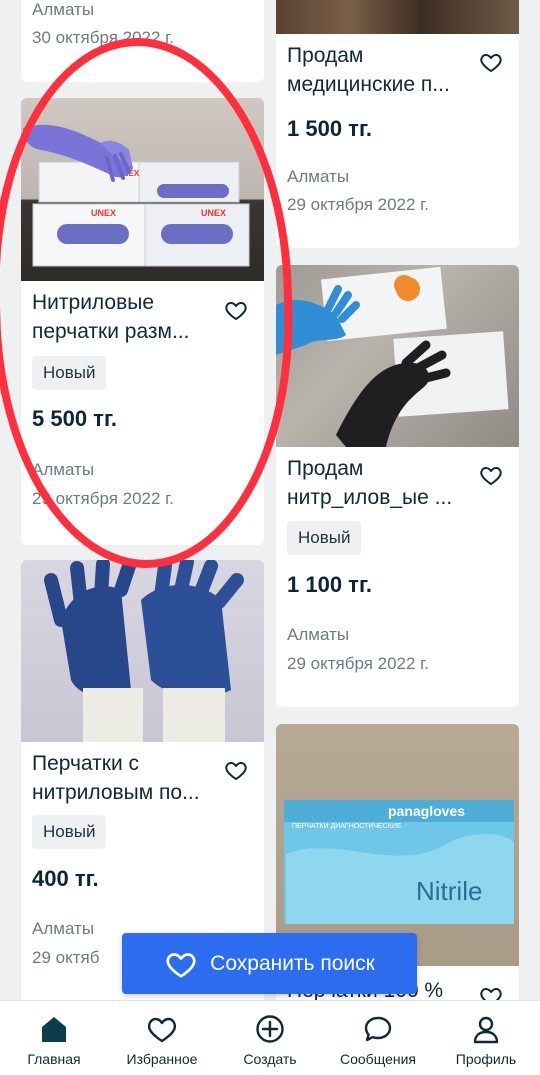 The image size is (540, 1075). I want to click on work-gloves-image, so click(144, 651).